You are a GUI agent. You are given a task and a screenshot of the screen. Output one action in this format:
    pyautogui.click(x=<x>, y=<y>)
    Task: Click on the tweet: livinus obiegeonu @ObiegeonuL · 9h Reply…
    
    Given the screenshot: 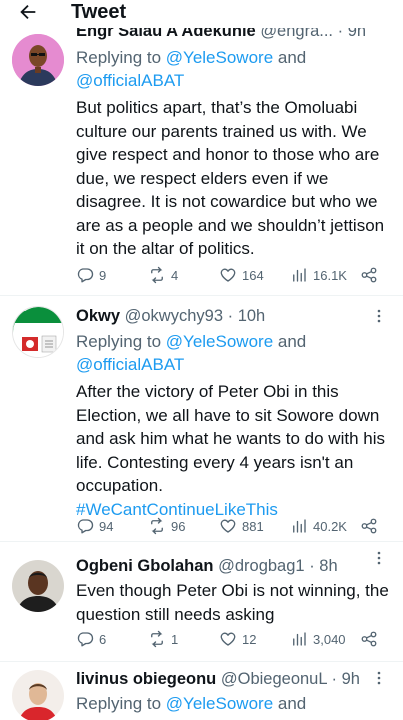 What is the action you would take?
    pyautogui.click(x=201, y=691)
    